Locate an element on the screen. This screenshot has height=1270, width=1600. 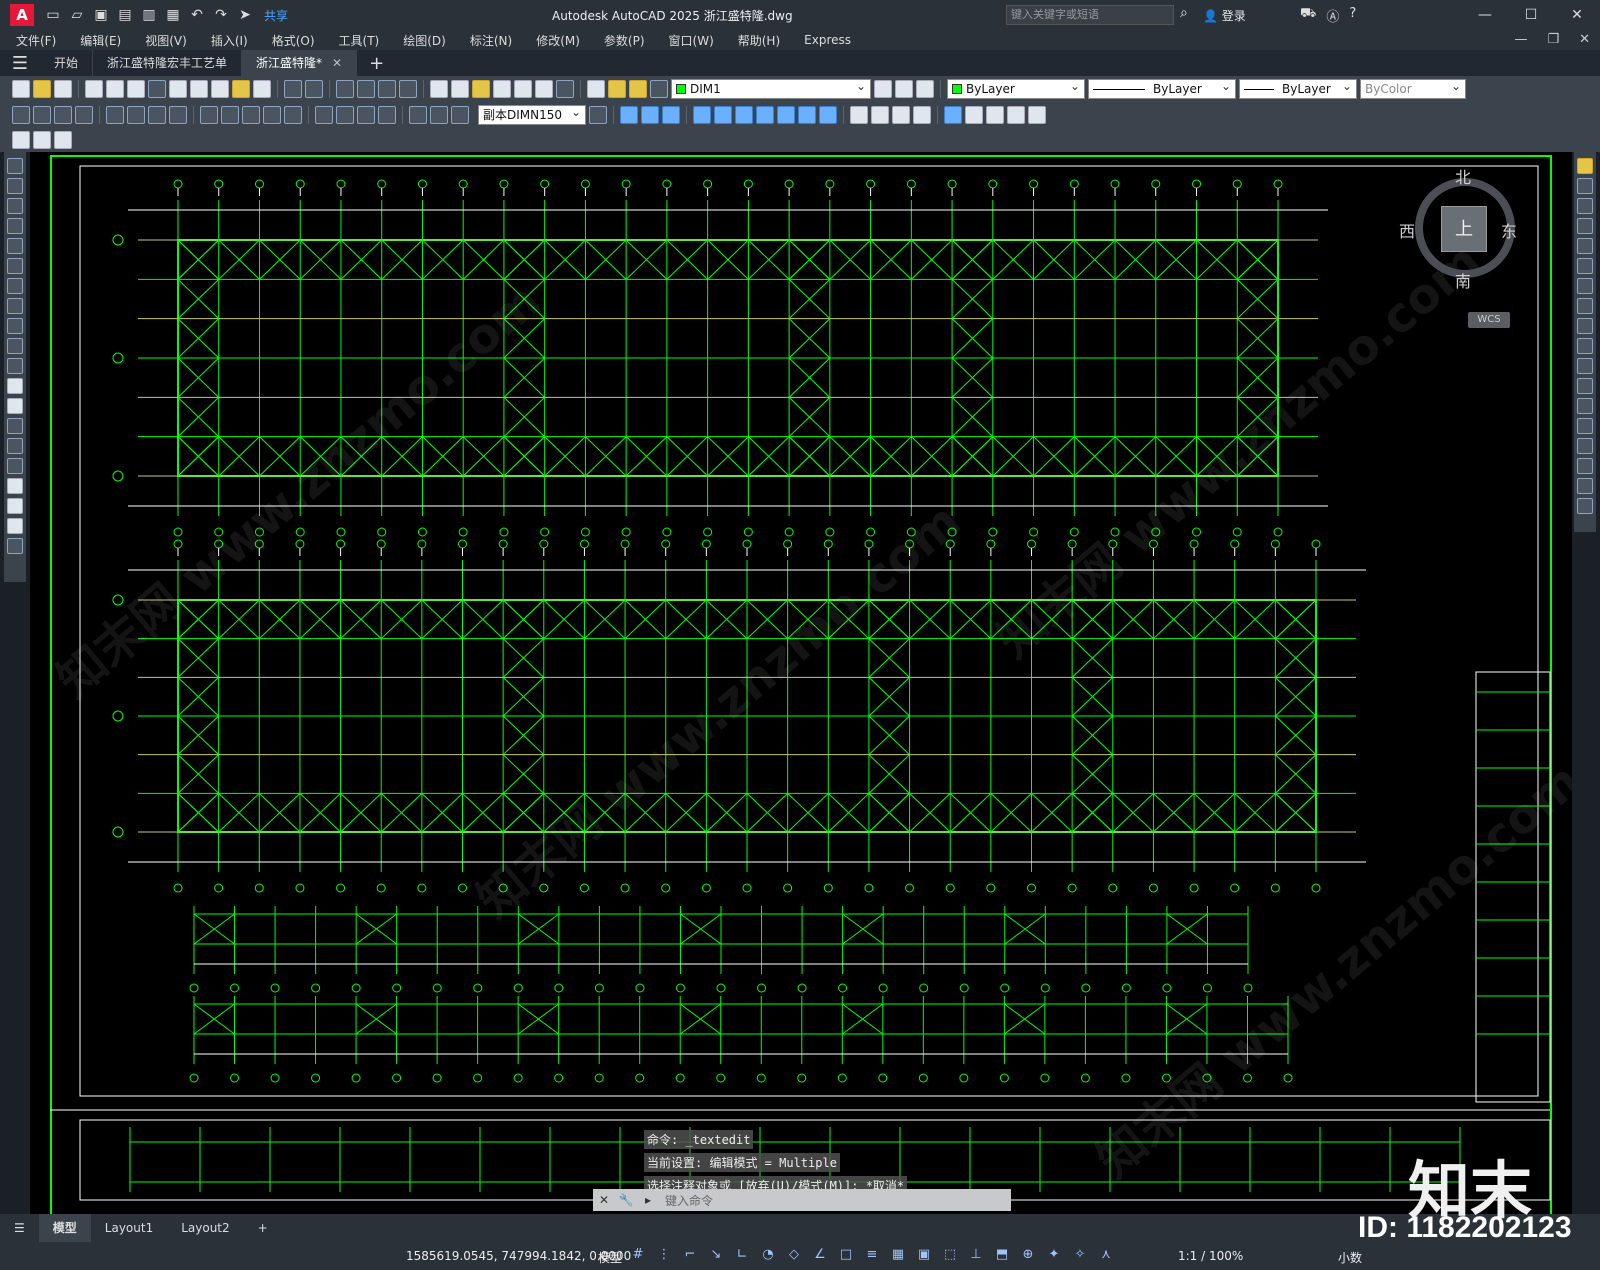
menu-window: 窗口(W) is located at coordinates (691, 40).